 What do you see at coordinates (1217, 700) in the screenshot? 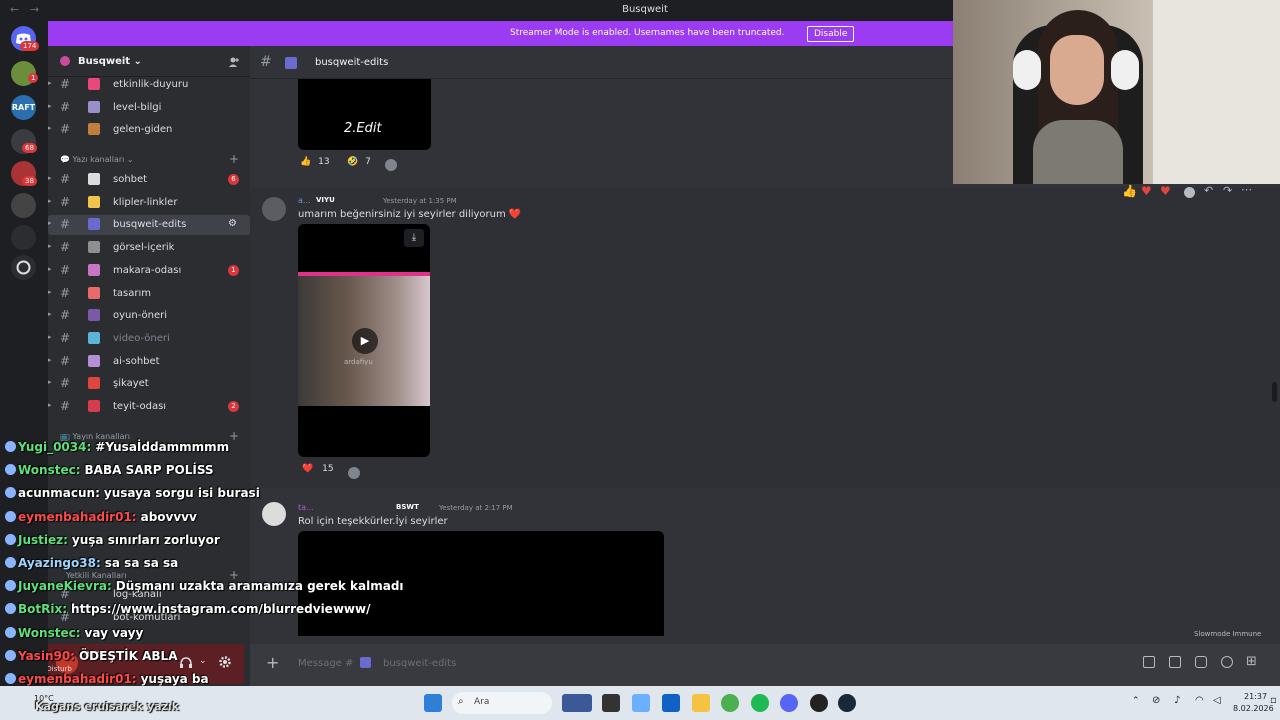
I see `volume-icon: ◁` at bounding box center [1217, 700].